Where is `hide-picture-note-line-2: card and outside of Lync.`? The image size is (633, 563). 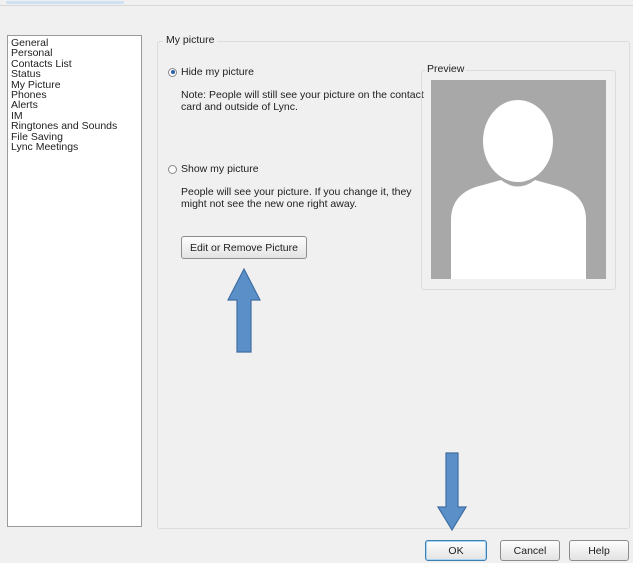 hide-picture-note-line-2: card and outside of Lync. is located at coordinates (239, 107).